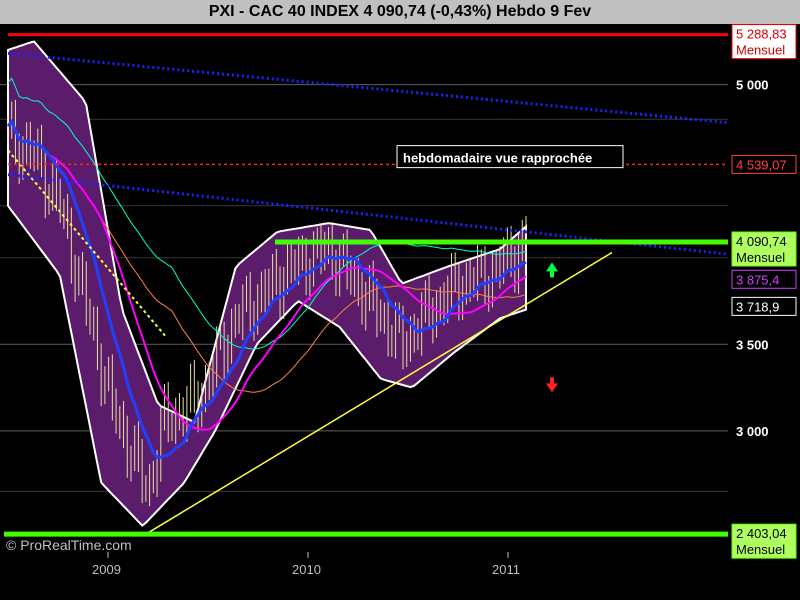 This screenshot has height=600, width=800. What do you see at coordinates (761, 241) in the screenshot?
I see `price-label: 4 090,74` at bounding box center [761, 241].